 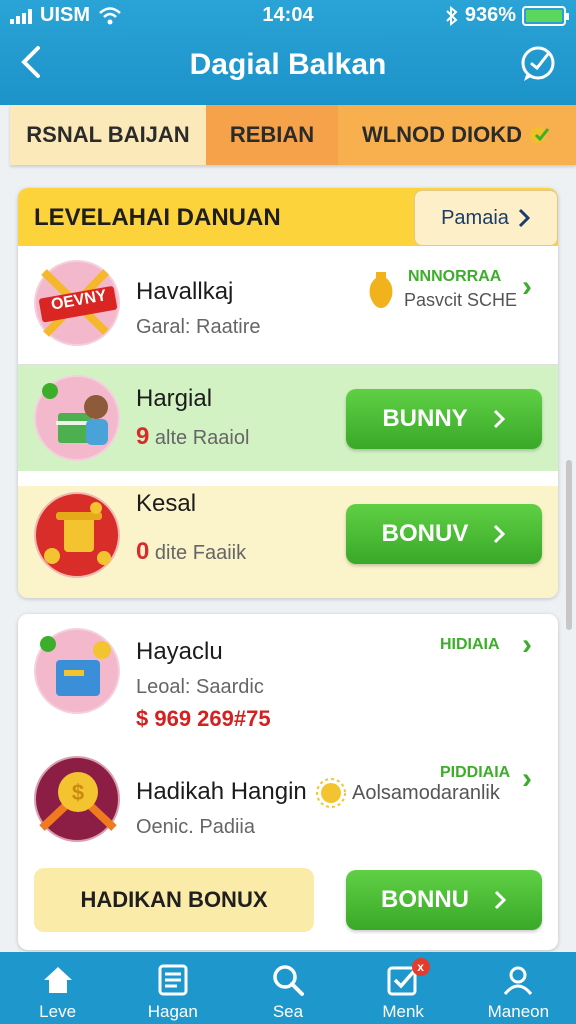 I want to click on item-name: Kesal, so click(x=166, y=503).